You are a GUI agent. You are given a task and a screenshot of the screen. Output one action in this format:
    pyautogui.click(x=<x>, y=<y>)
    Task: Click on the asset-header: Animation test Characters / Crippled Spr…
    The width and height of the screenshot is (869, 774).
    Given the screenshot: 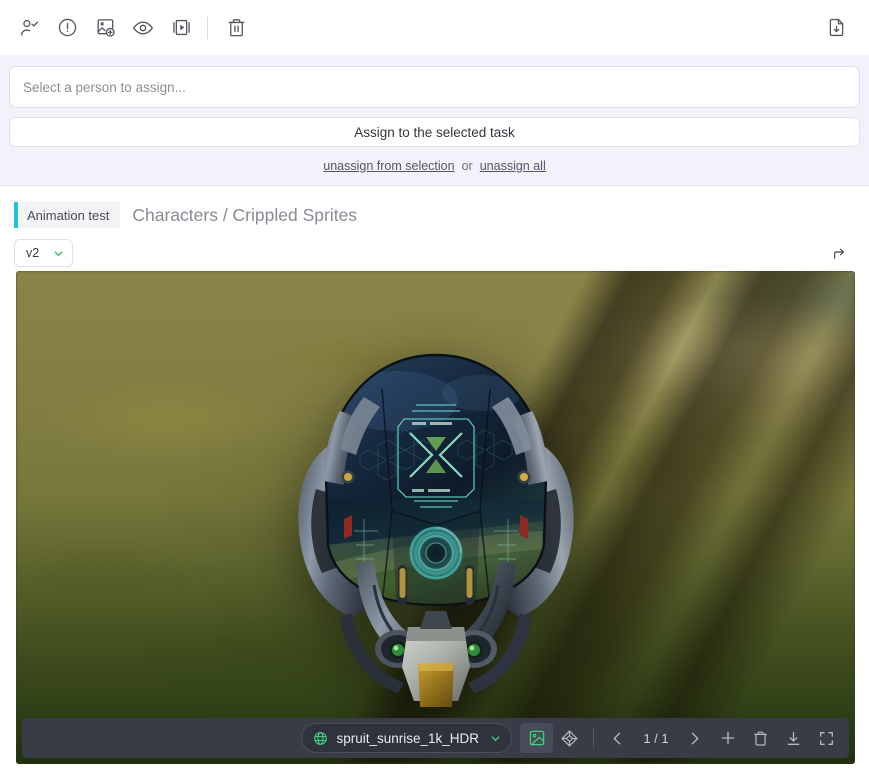 What is the action you would take?
    pyautogui.click(x=434, y=228)
    